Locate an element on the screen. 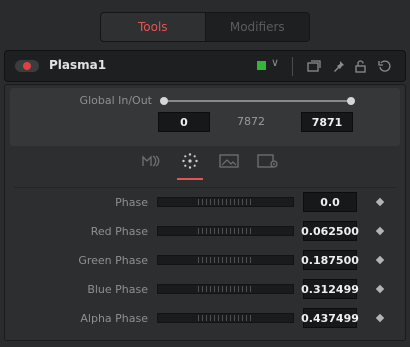 This screenshot has height=347, width=410. red-phase-slider is located at coordinates (225, 231).